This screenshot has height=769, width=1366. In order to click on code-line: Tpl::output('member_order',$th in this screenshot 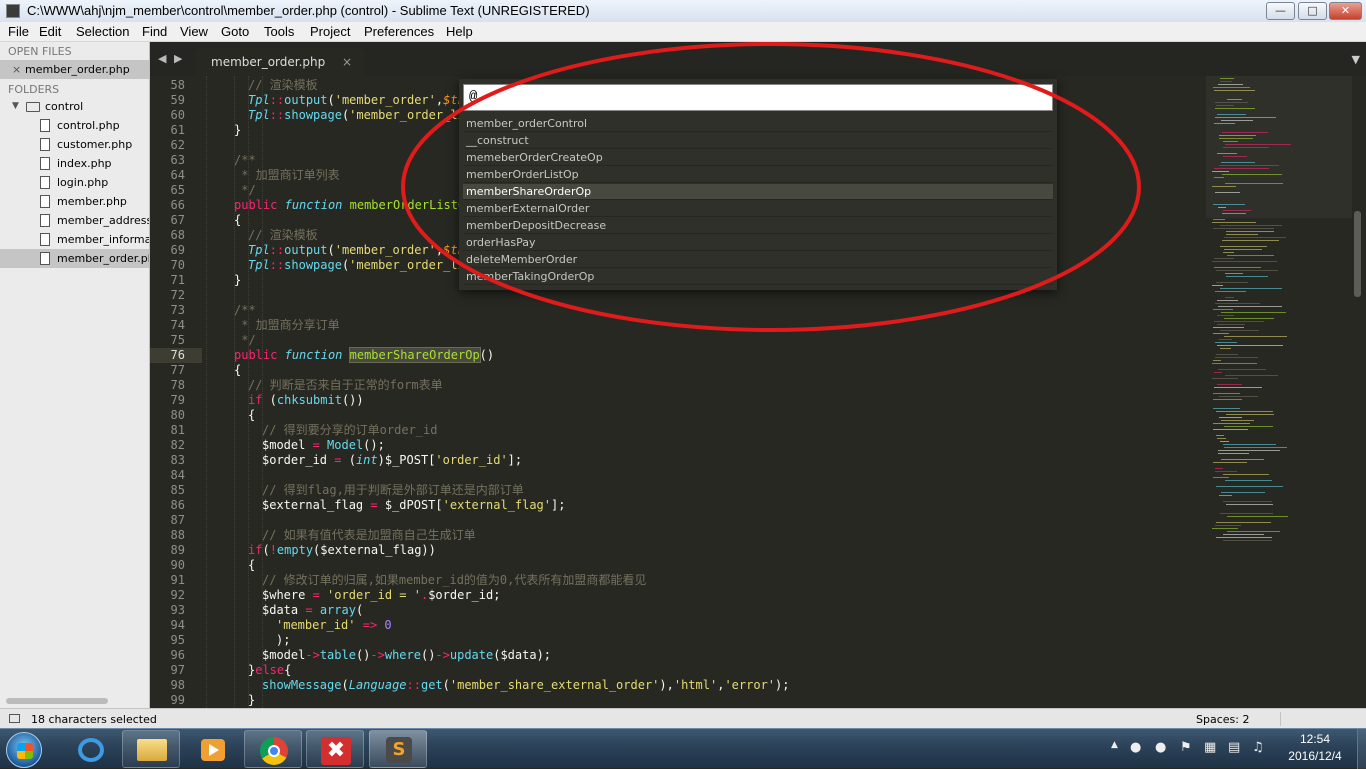, I will do `click(356, 100)`.